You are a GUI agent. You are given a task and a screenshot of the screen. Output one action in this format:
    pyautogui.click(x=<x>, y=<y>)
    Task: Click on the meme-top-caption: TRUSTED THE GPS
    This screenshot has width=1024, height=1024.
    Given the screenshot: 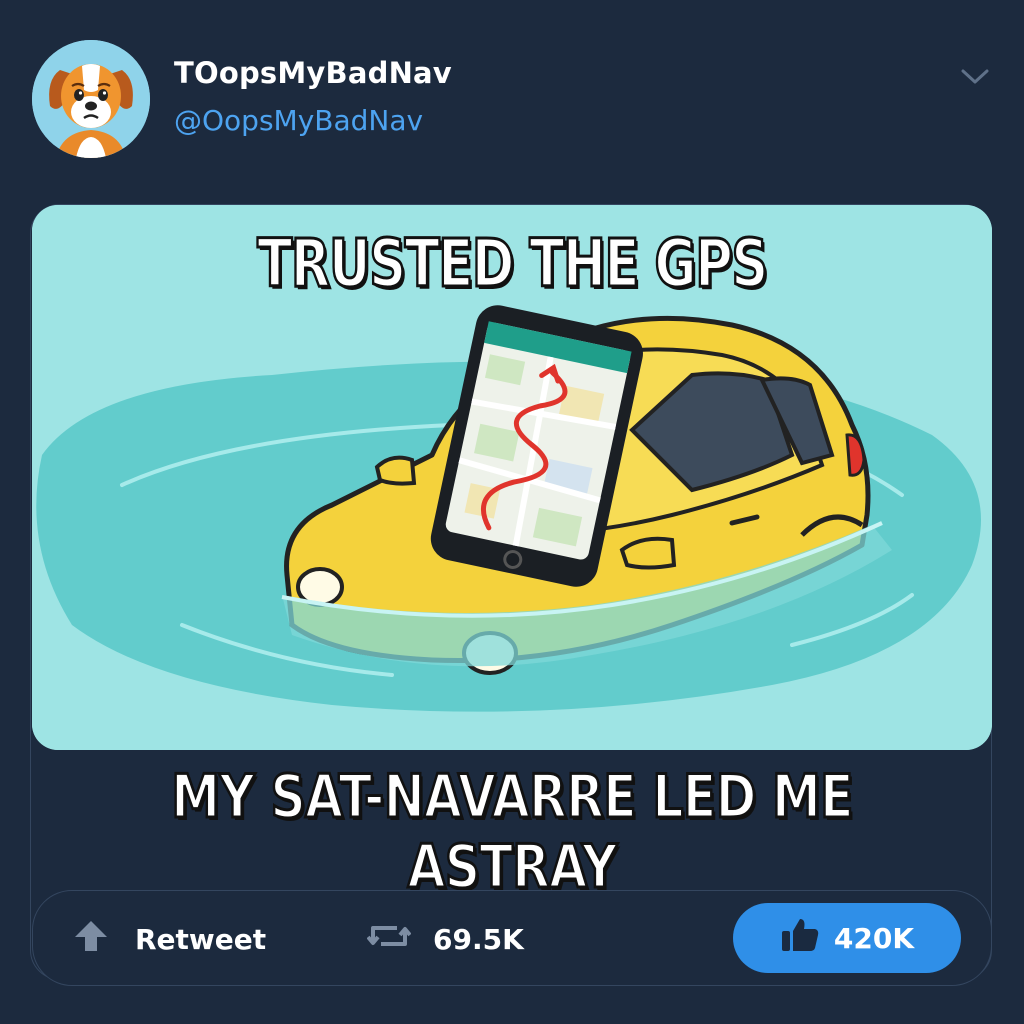 What is the action you would take?
    pyautogui.click(x=512, y=264)
    